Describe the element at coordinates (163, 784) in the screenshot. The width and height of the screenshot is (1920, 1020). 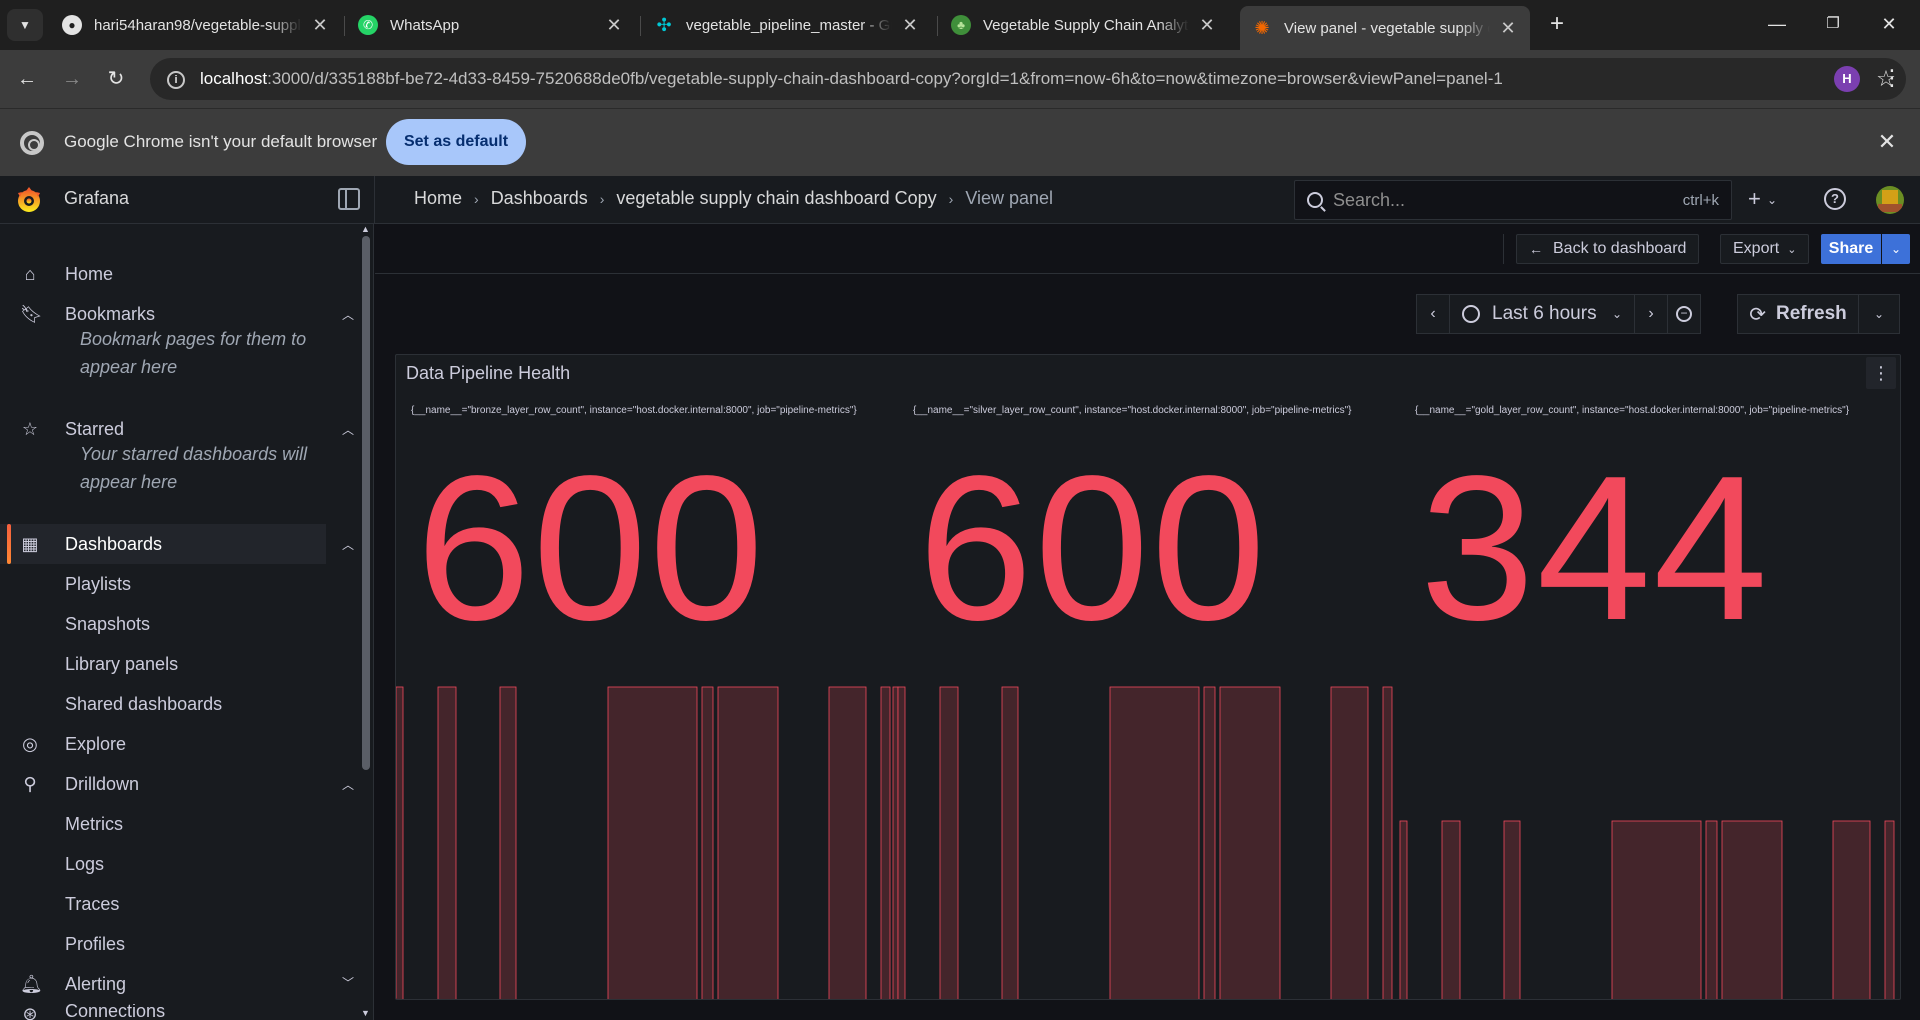
I see `sidebar-item-drilldown: ⚲ Drilldown` at that location.